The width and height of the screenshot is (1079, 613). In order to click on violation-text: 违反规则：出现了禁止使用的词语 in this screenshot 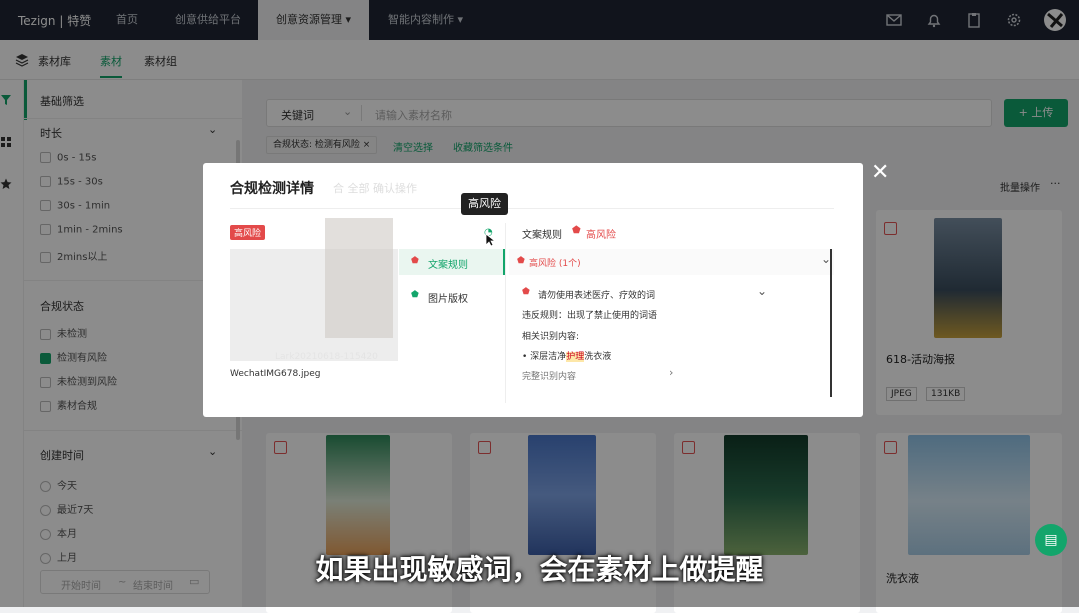, I will do `click(590, 316)`.